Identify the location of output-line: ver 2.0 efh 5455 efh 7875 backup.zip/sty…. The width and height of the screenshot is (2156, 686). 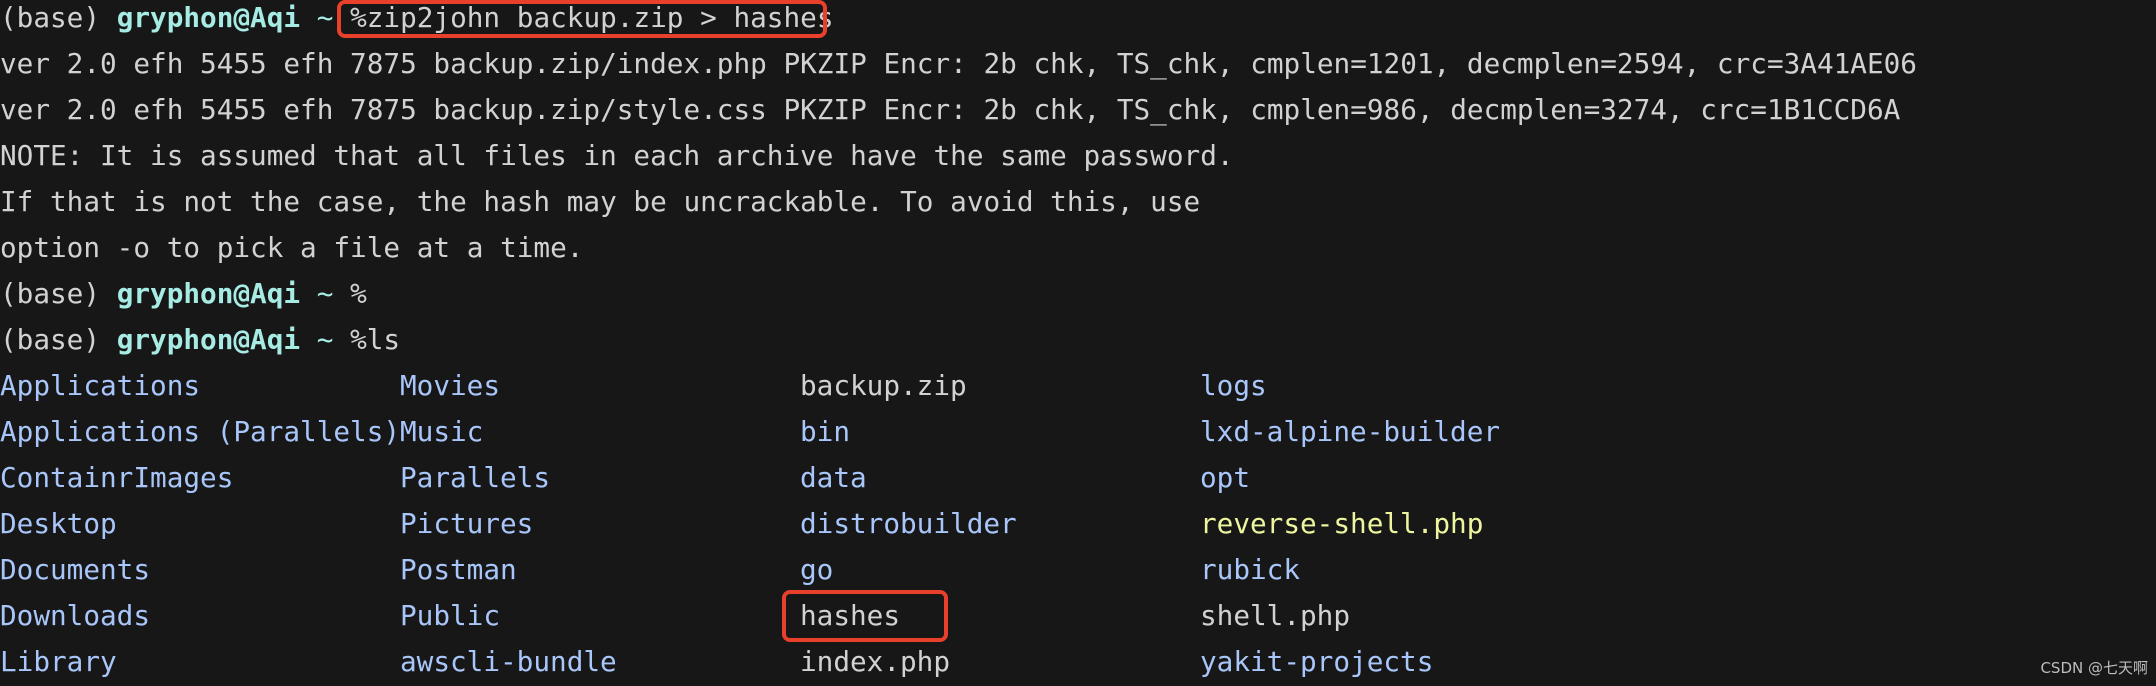
(950, 109).